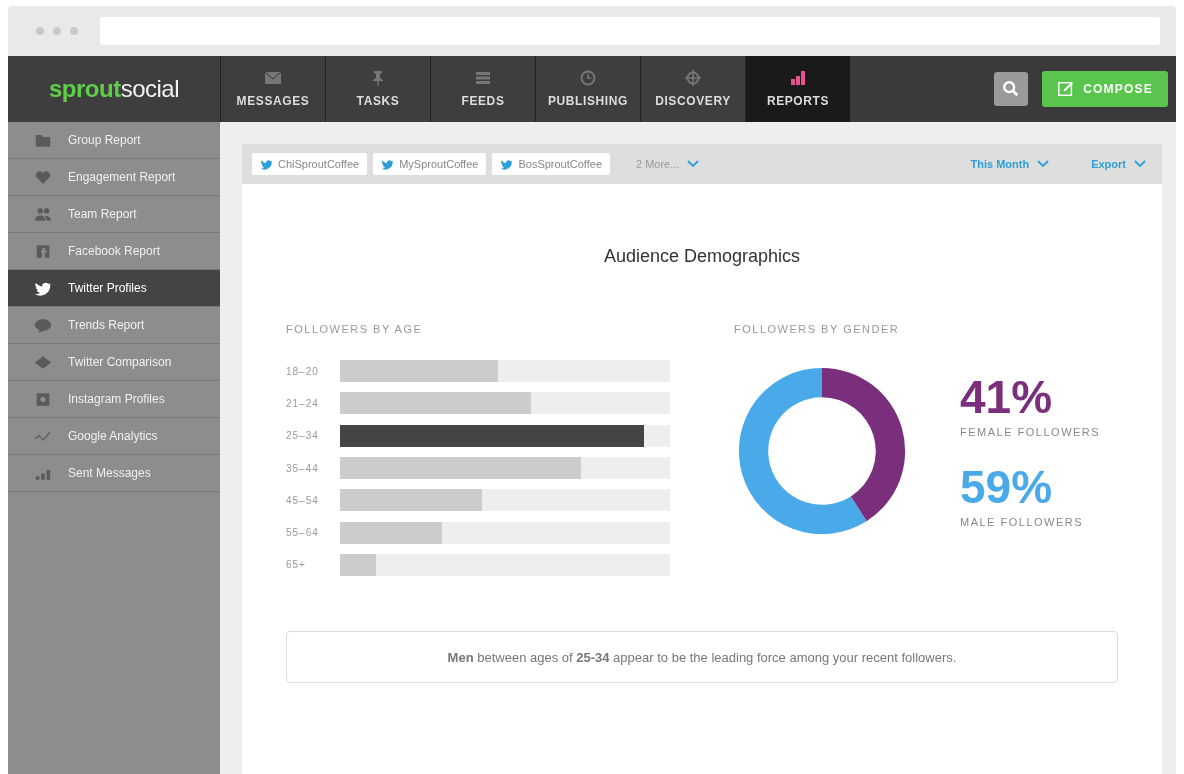 The image size is (1184, 774). I want to click on age-label: 18–20, so click(303, 371).